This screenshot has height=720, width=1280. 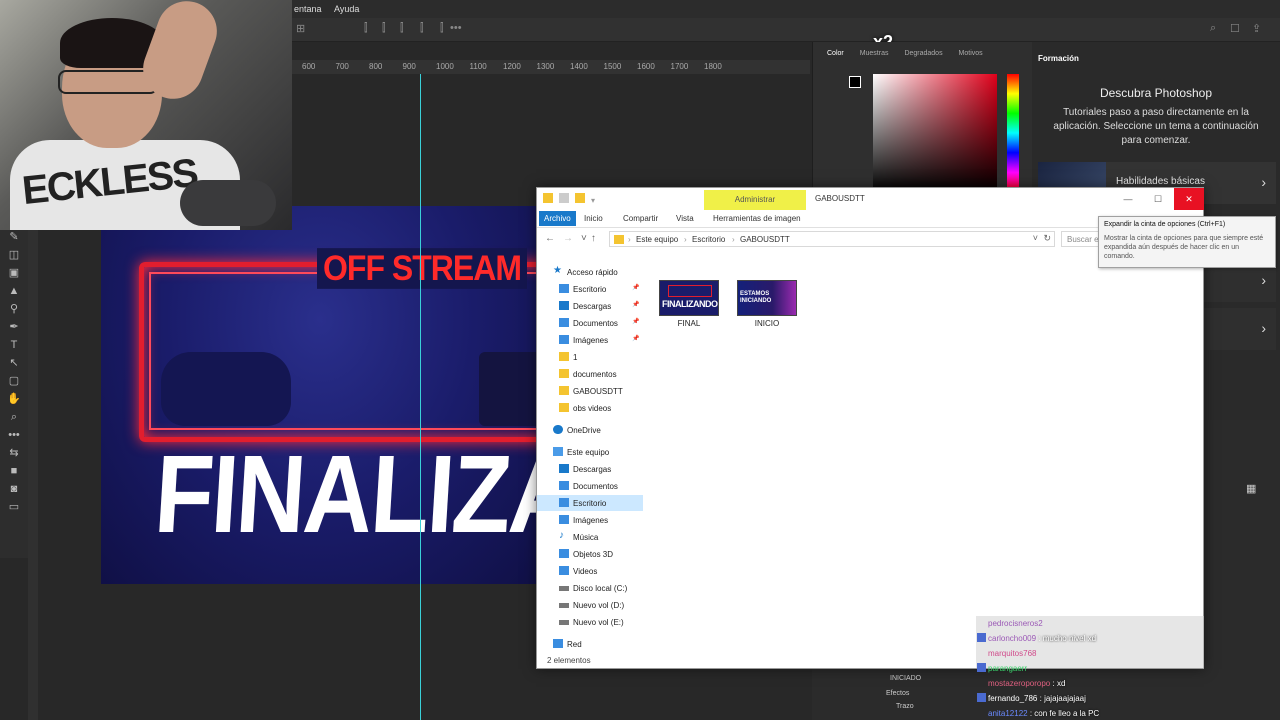 What do you see at coordinates (755, 200) in the screenshot?
I see `ribbon-context-admin: Administrar` at bounding box center [755, 200].